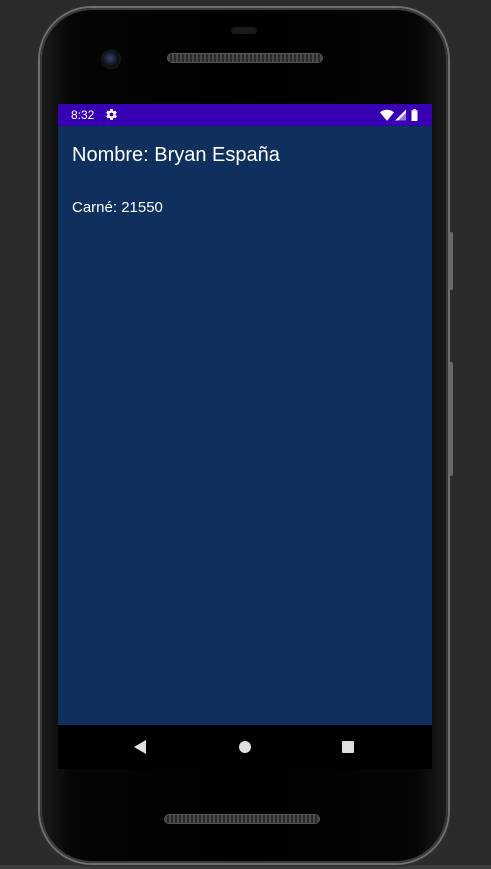  What do you see at coordinates (387, 115) in the screenshot?
I see `wifi-icon` at bounding box center [387, 115].